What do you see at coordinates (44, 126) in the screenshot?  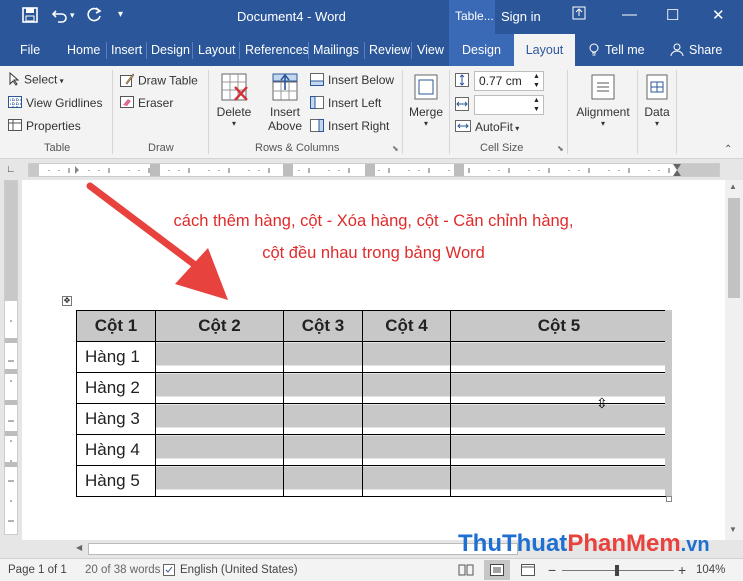 I see `properties-button: Properties` at bounding box center [44, 126].